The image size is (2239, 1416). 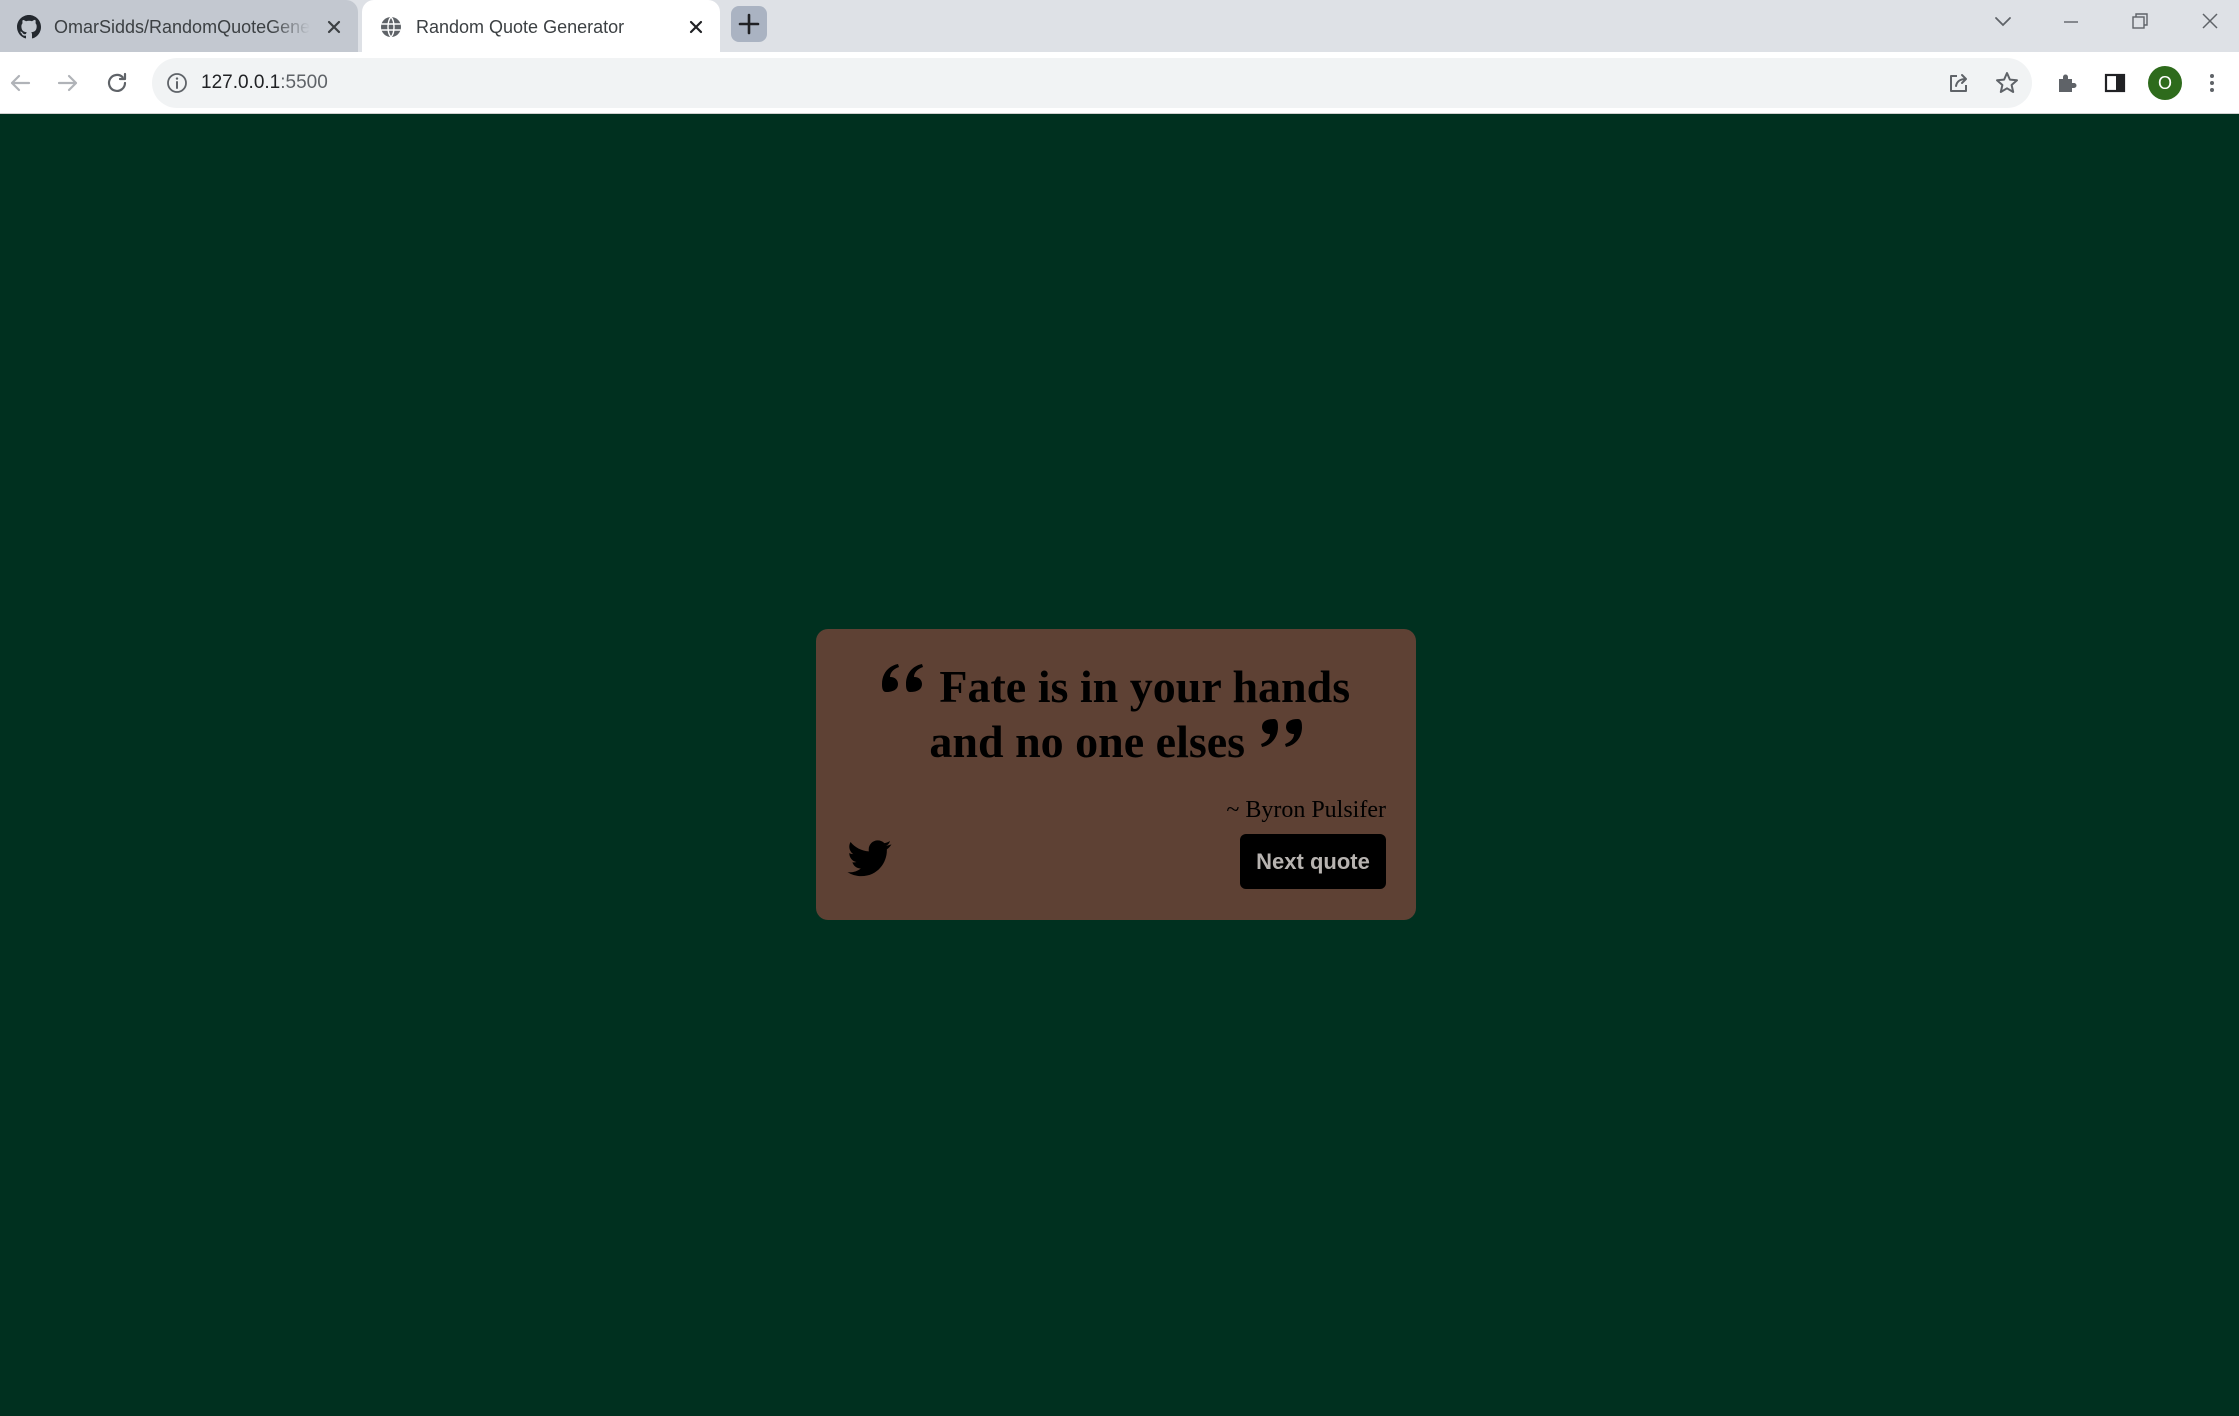 I want to click on open-quote-icon, so click(x=902, y=678).